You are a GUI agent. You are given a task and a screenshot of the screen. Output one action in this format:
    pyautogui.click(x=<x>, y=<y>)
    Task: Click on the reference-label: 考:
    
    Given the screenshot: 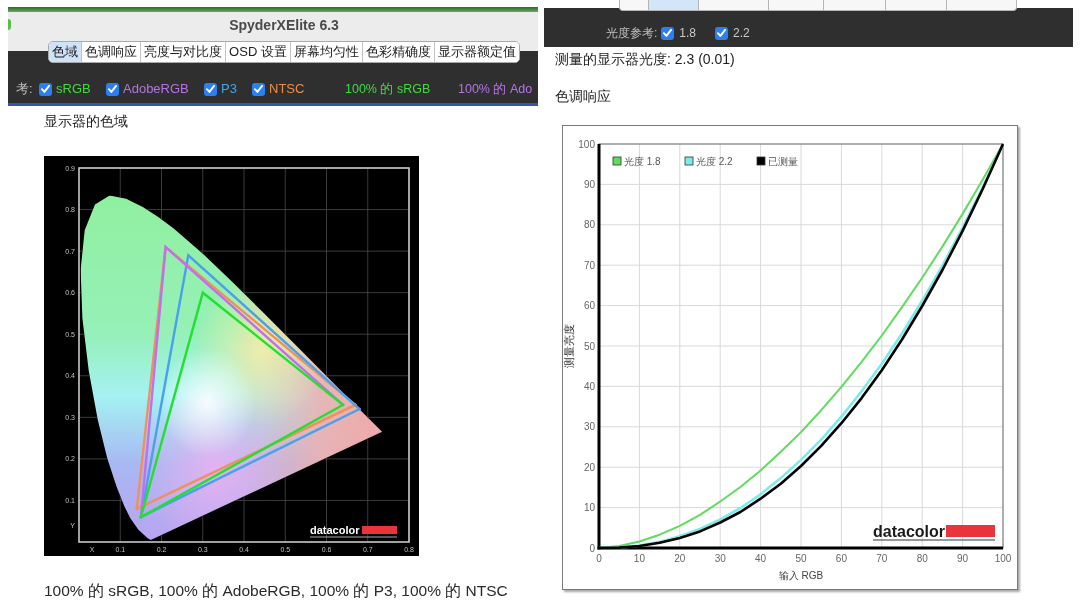 What is the action you would take?
    pyautogui.click(x=25, y=89)
    